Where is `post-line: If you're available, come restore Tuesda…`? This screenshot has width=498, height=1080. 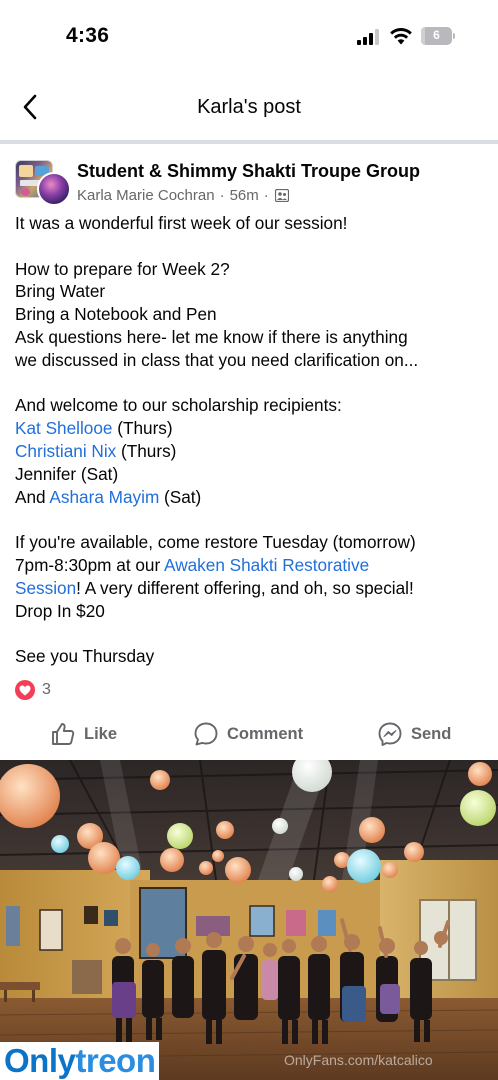 post-line: If you're available, come restore Tuesda… is located at coordinates (215, 542).